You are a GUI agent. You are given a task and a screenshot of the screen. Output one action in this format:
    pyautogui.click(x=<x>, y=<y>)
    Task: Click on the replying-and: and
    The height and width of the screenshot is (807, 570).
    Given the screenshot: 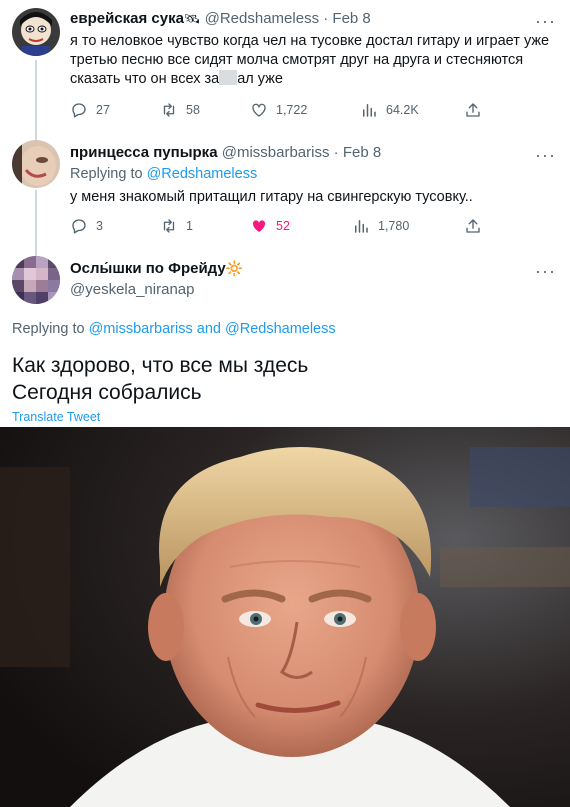 What is the action you would take?
    pyautogui.click(x=208, y=329)
    